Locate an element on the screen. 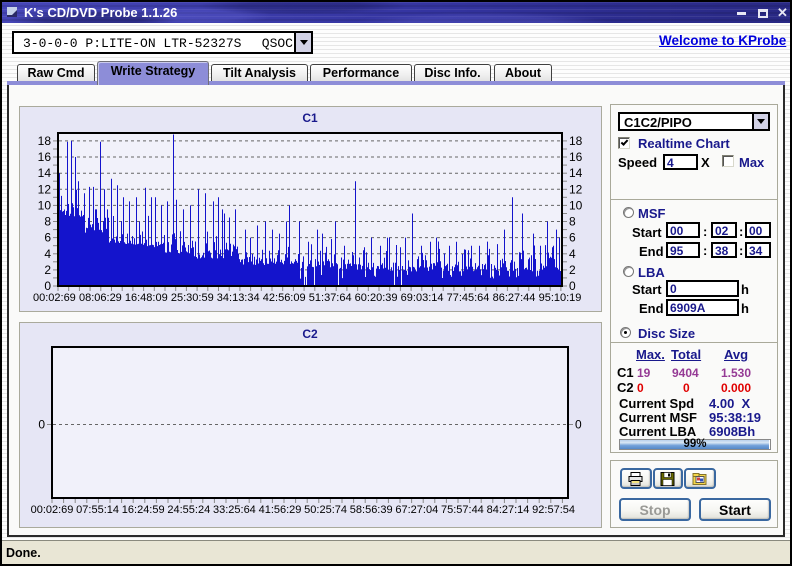  svg-text: 25:30:59 is located at coordinates (192, 298).